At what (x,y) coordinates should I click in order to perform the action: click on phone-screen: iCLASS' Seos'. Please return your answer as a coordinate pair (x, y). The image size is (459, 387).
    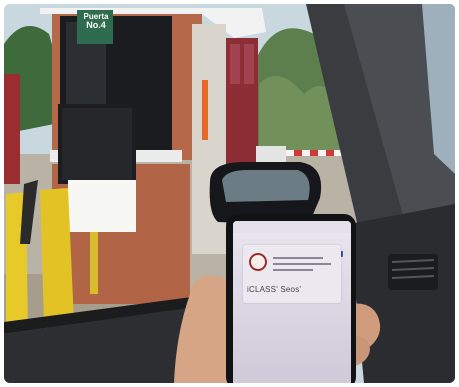
    Looking at the image, I should click on (292, 302).